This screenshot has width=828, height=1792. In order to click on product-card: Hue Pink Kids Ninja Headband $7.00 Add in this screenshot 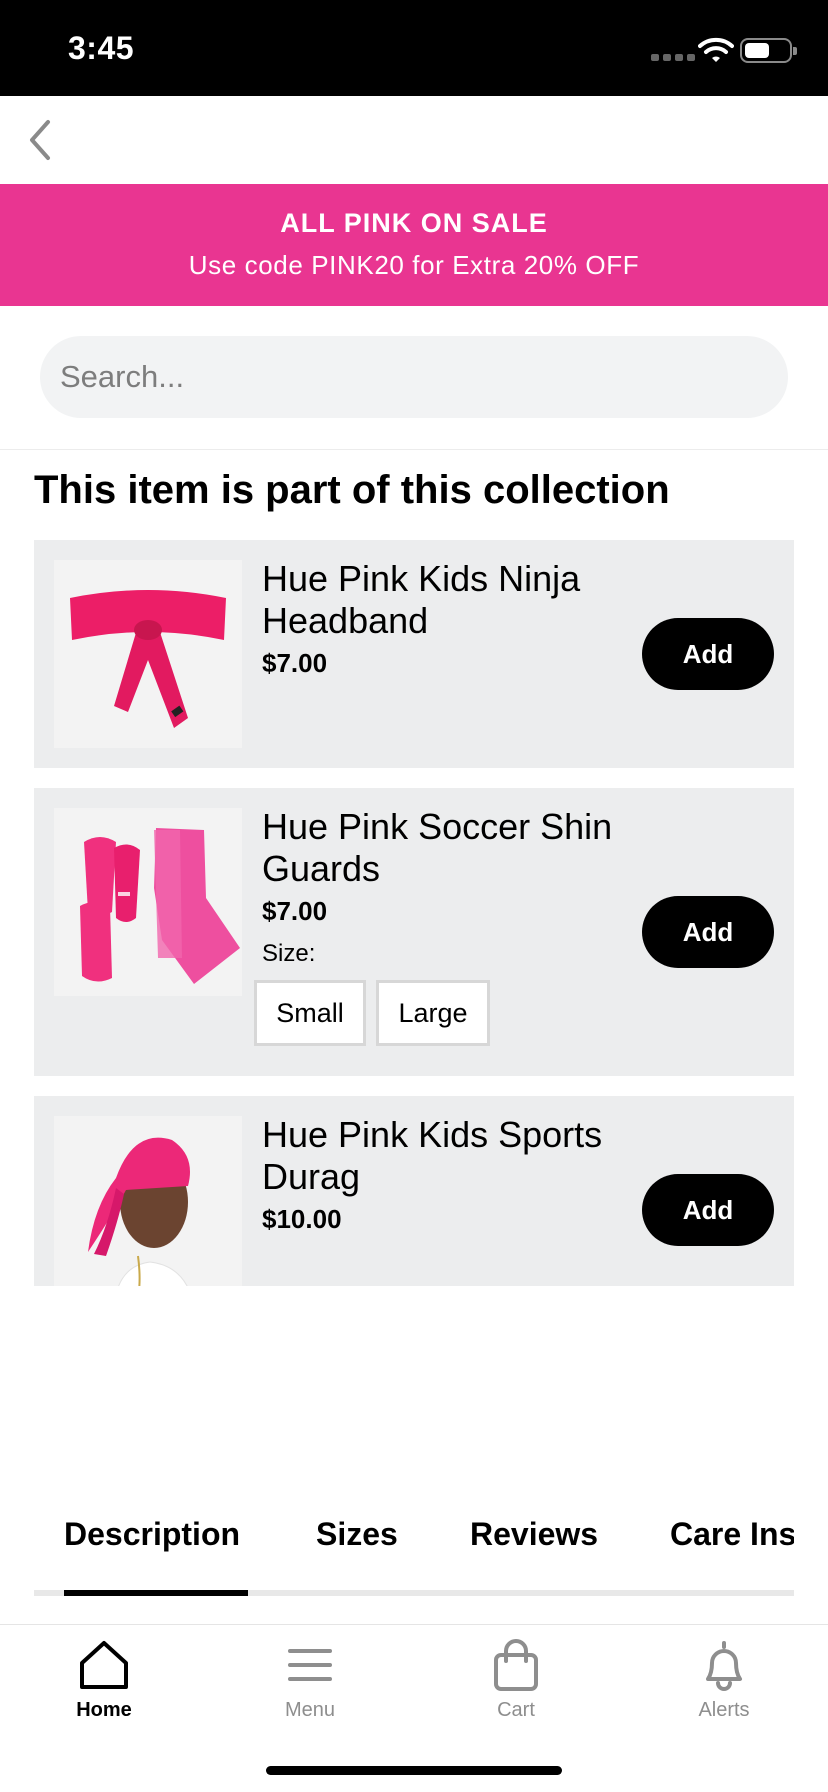, I will do `click(414, 654)`.